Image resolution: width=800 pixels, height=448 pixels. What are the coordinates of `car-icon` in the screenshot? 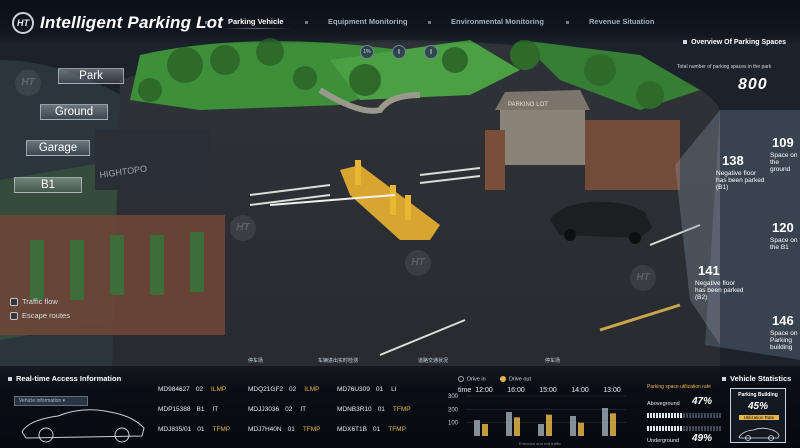 It's located at (759, 434).